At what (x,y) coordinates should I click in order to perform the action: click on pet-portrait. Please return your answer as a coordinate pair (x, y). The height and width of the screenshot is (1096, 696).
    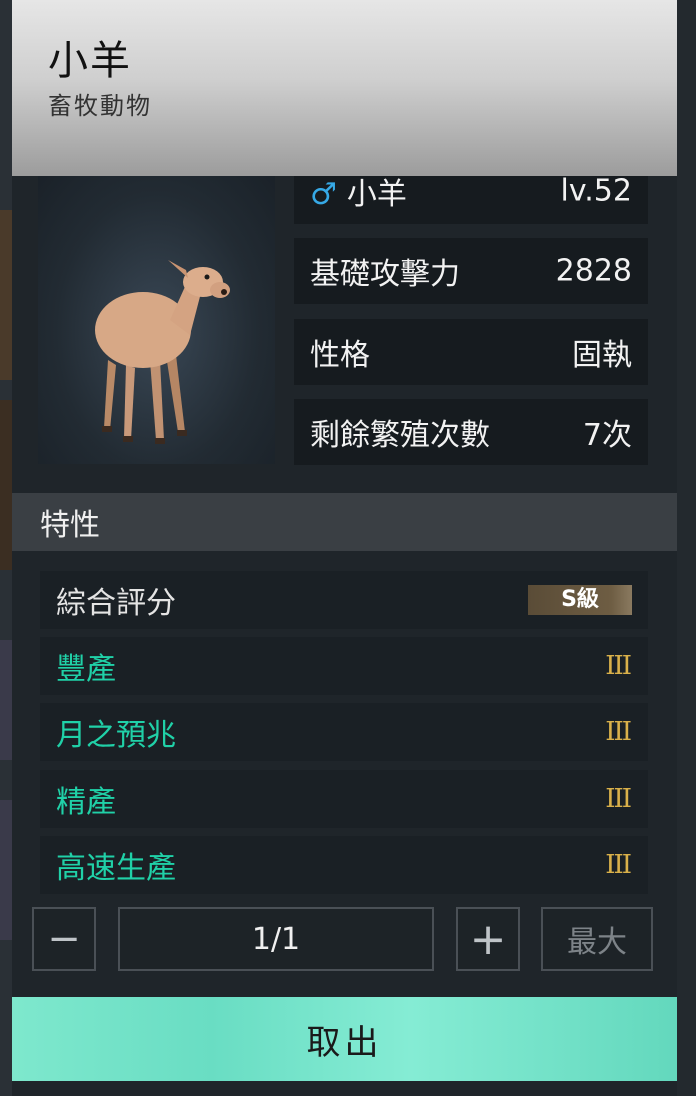
    Looking at the image, I should click on (156, 317).